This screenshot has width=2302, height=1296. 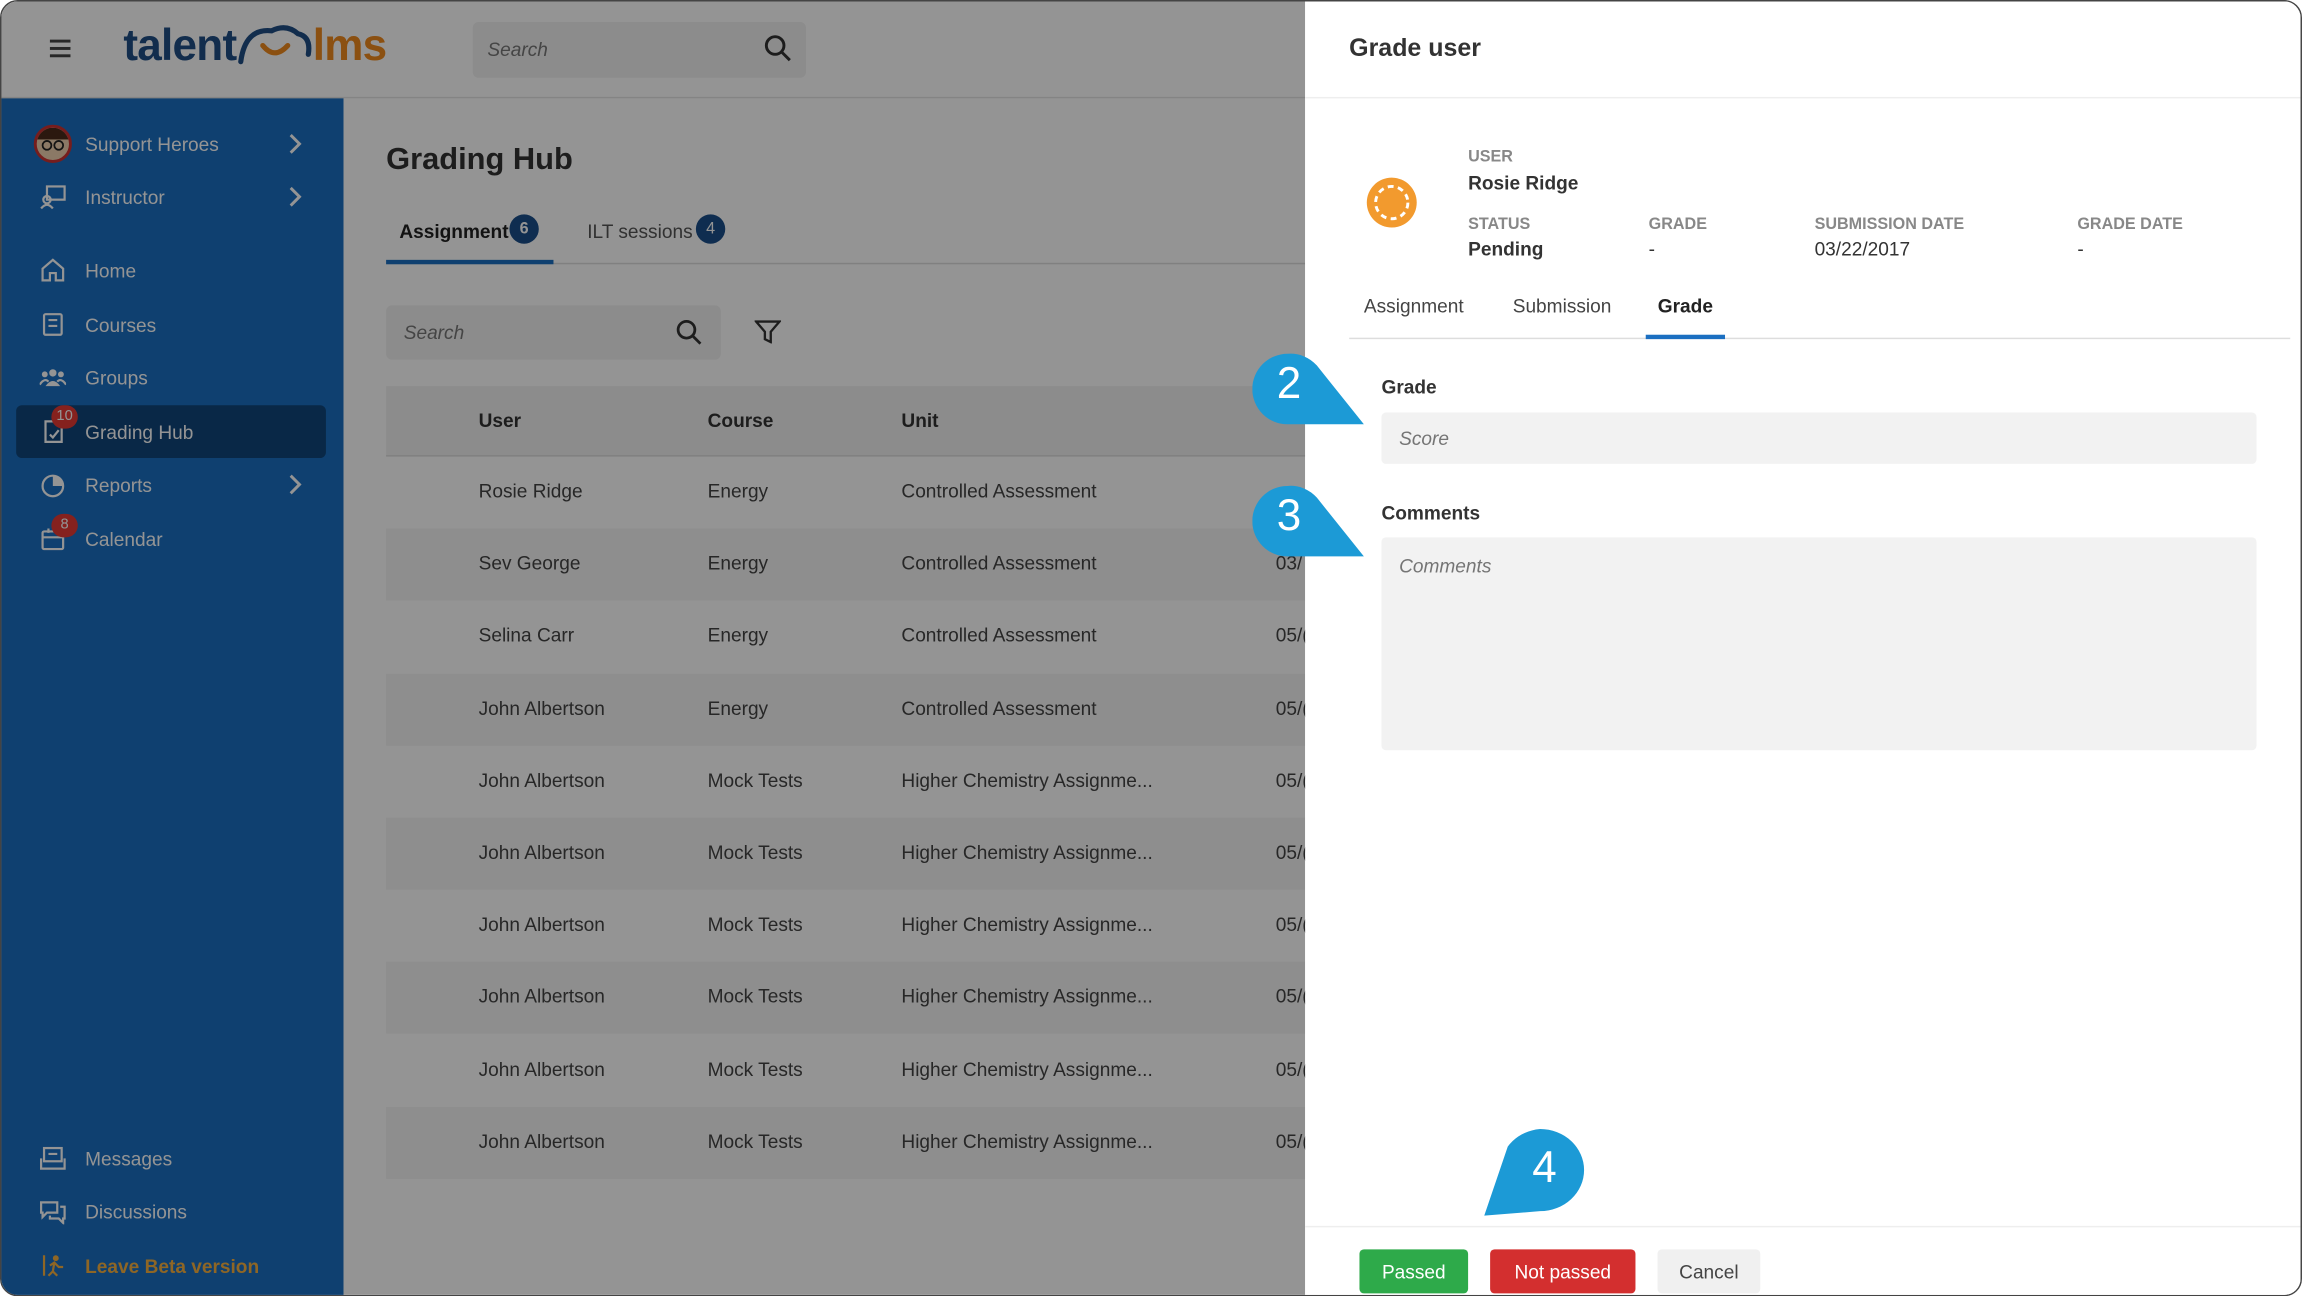 I want to click on tab-label: Submission, so click(x=1562, y=306).